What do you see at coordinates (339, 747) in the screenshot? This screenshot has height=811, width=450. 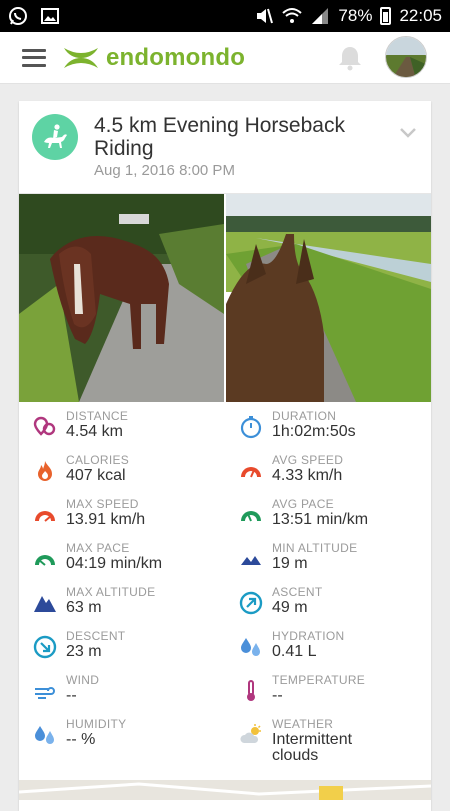 I see `stat-weather: WEATHER Intermittent clouds` at bounding box center [339, 747].